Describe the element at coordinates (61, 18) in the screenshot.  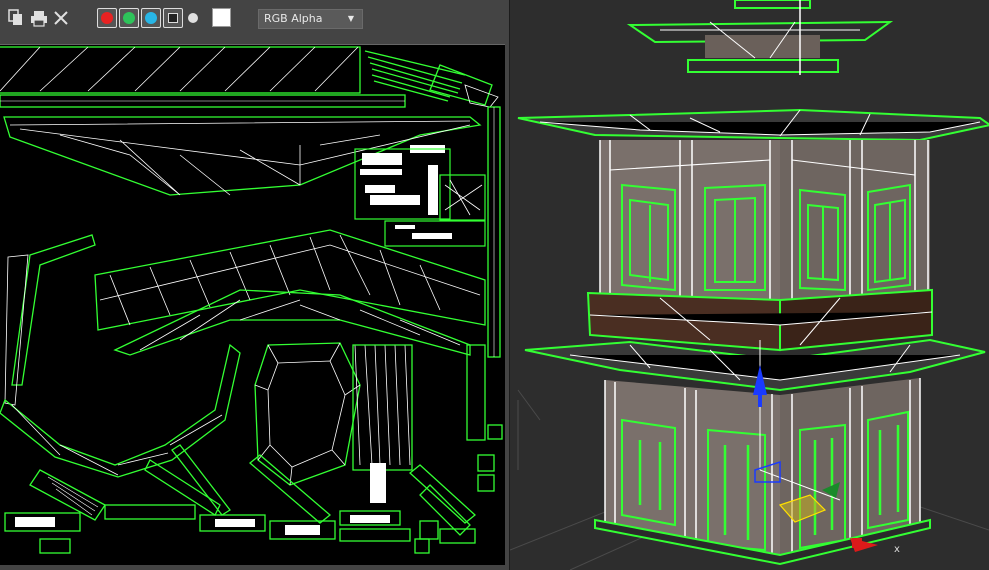
I see `close-icon` at that location.